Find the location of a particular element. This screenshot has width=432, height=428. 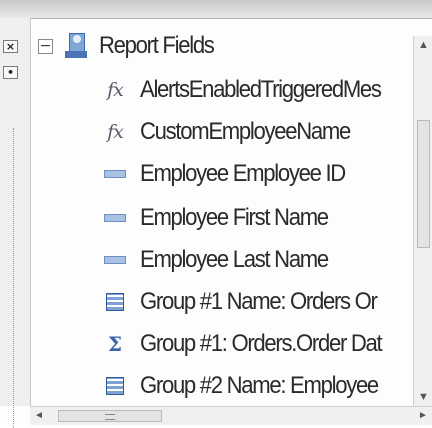

vertical-scrollbar: ▲ ▼ is located at coordinates (422, 221).